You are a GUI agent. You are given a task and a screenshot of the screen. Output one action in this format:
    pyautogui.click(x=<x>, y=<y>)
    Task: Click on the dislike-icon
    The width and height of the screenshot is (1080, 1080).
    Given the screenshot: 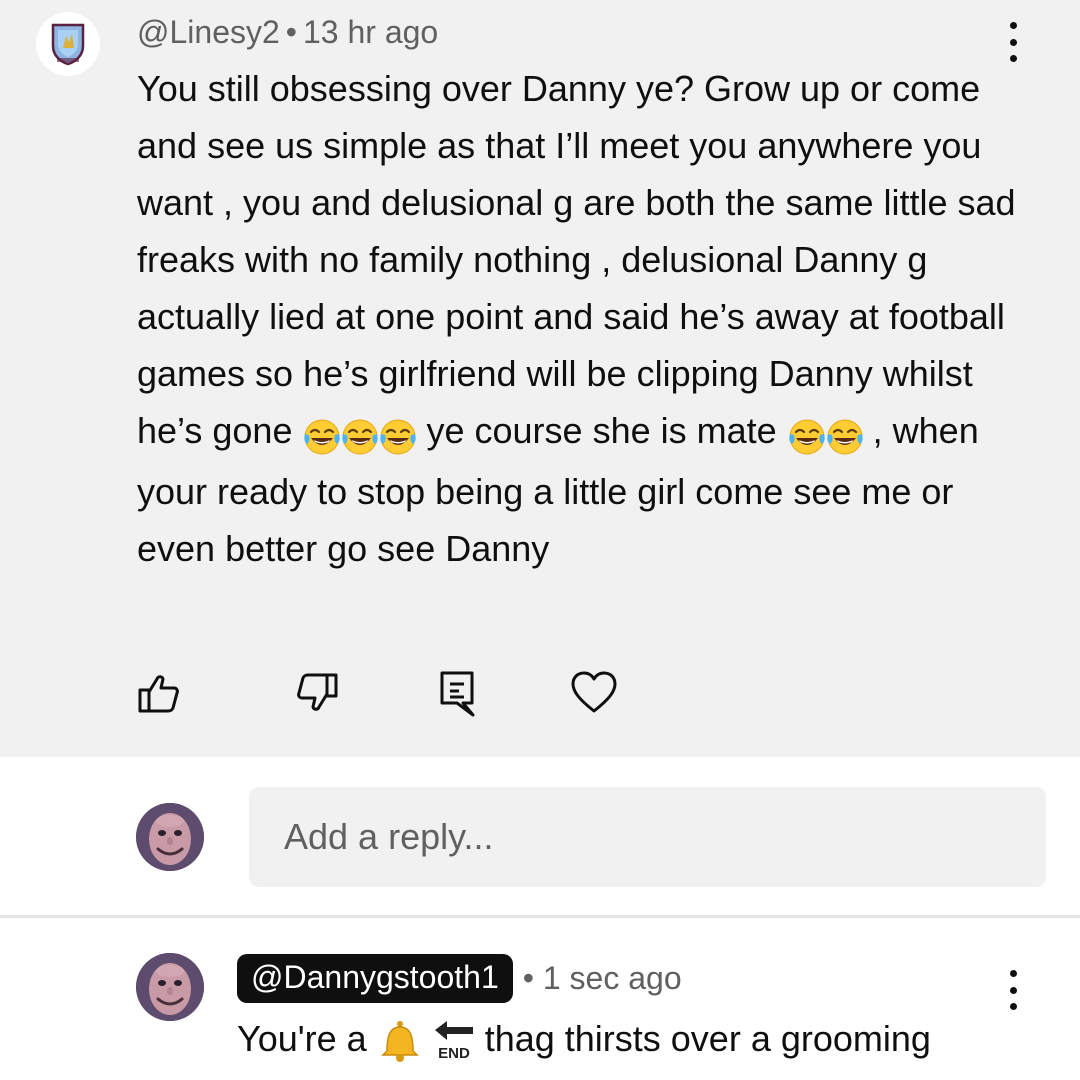 What is the action you would take?
    pyautogui.click(x=317, y=693)
    